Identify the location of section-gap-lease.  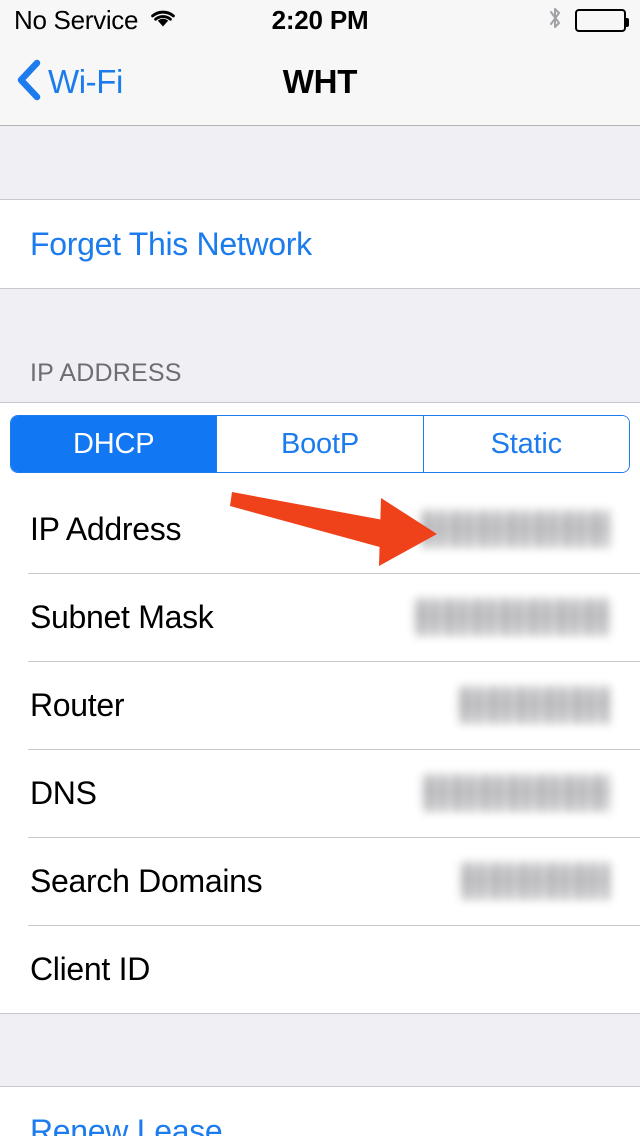
(320, 1050).